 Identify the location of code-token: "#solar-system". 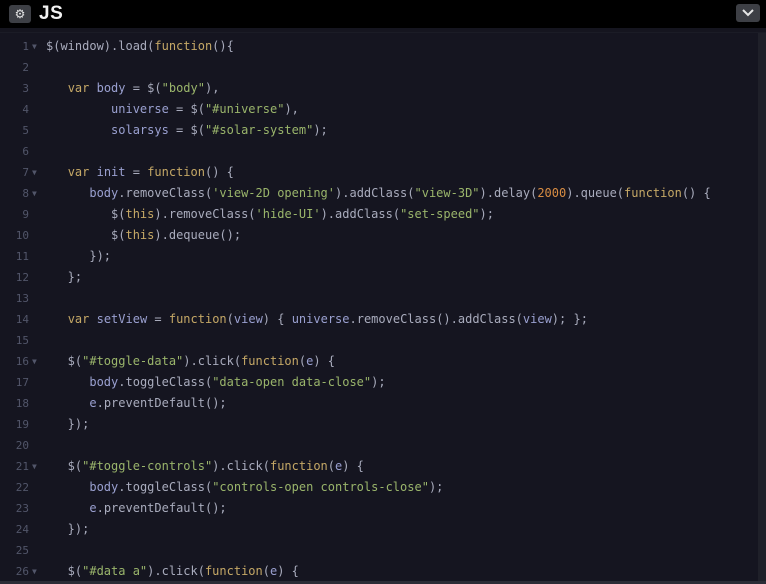
(259, 130).